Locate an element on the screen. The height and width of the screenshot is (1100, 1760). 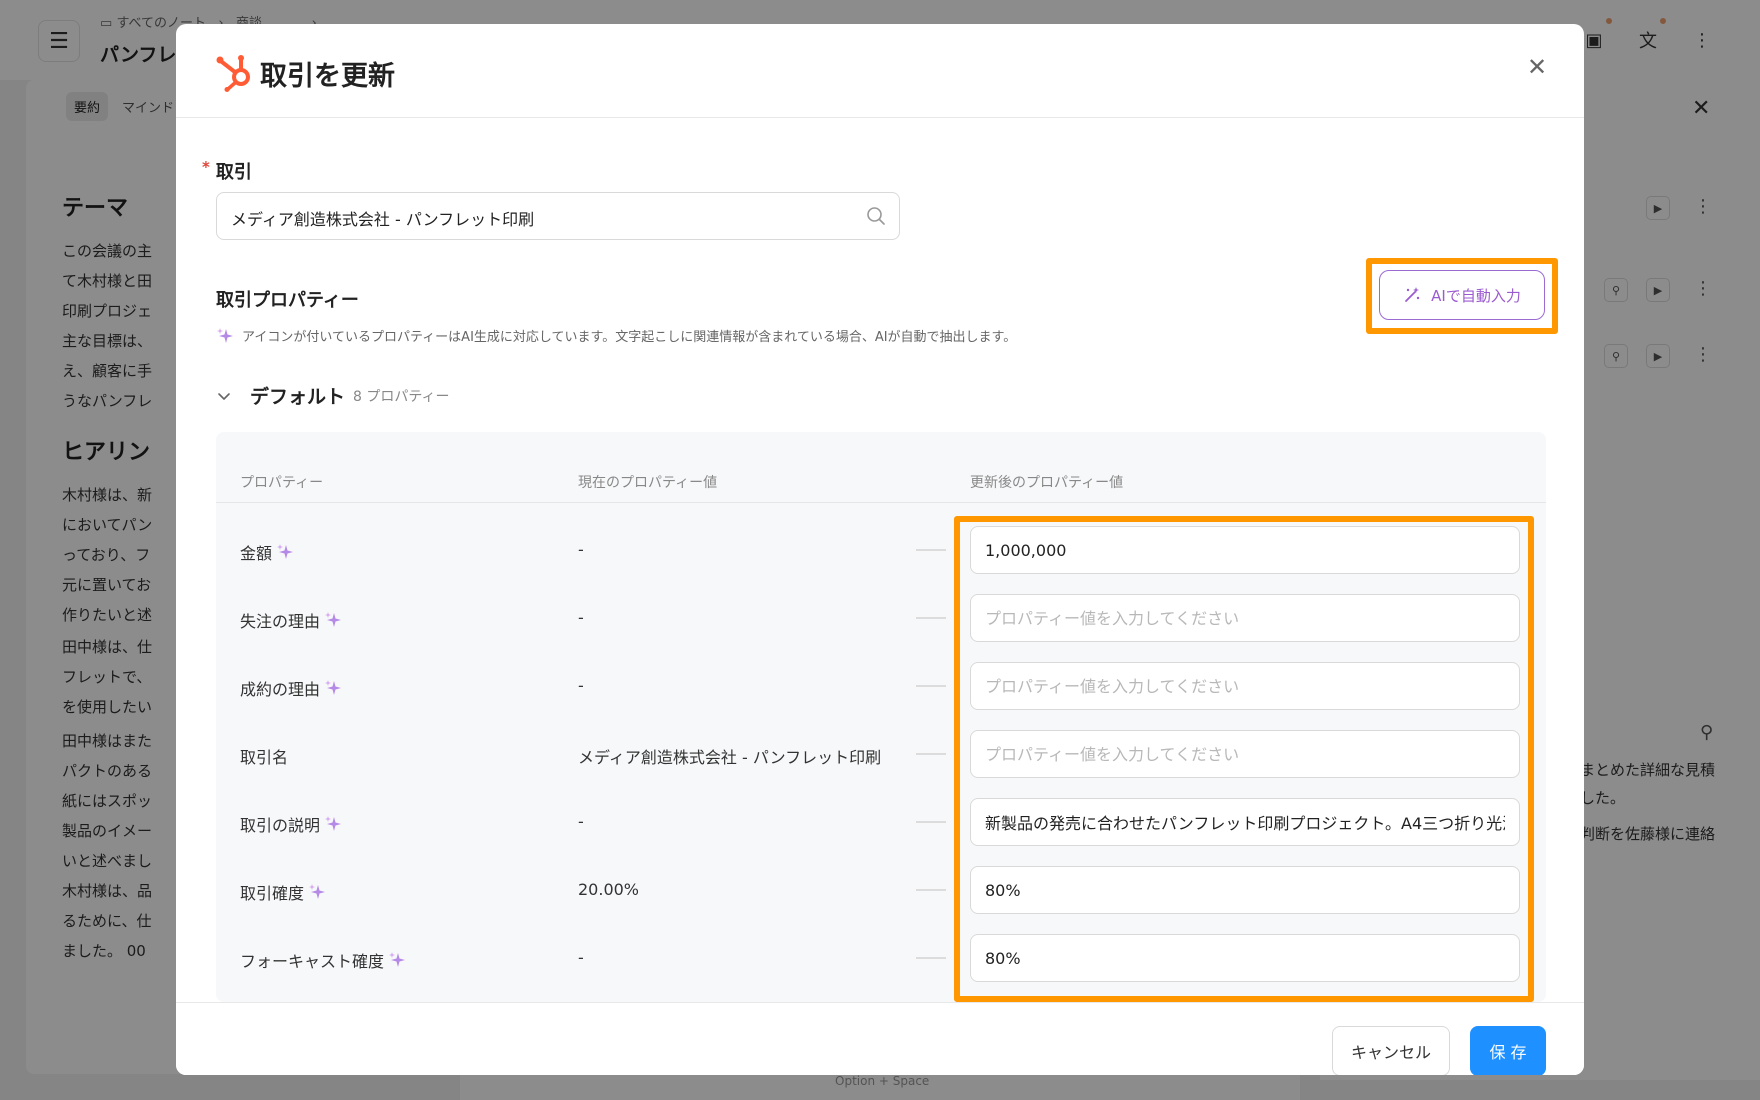
property-name-text: 取引名 is located at coordinates (264, 757).